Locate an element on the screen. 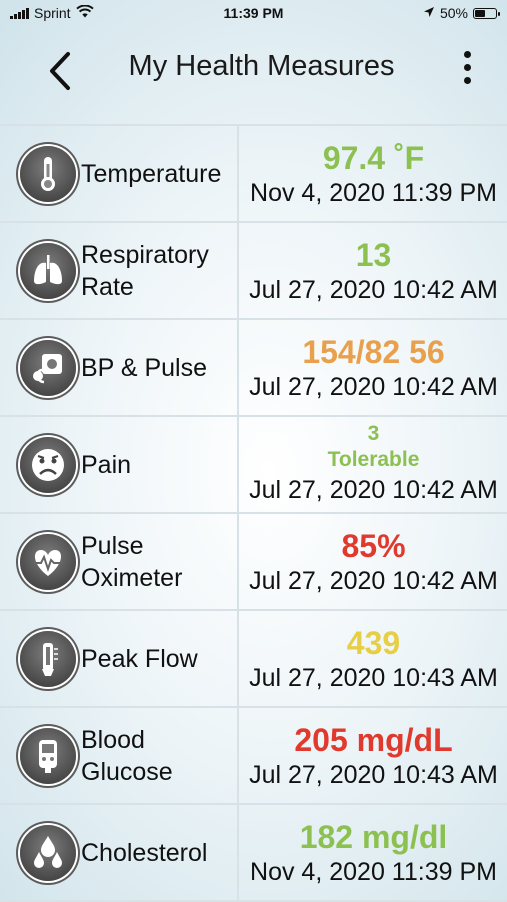  location-arrow-icon is located at coordinates (429, 13).